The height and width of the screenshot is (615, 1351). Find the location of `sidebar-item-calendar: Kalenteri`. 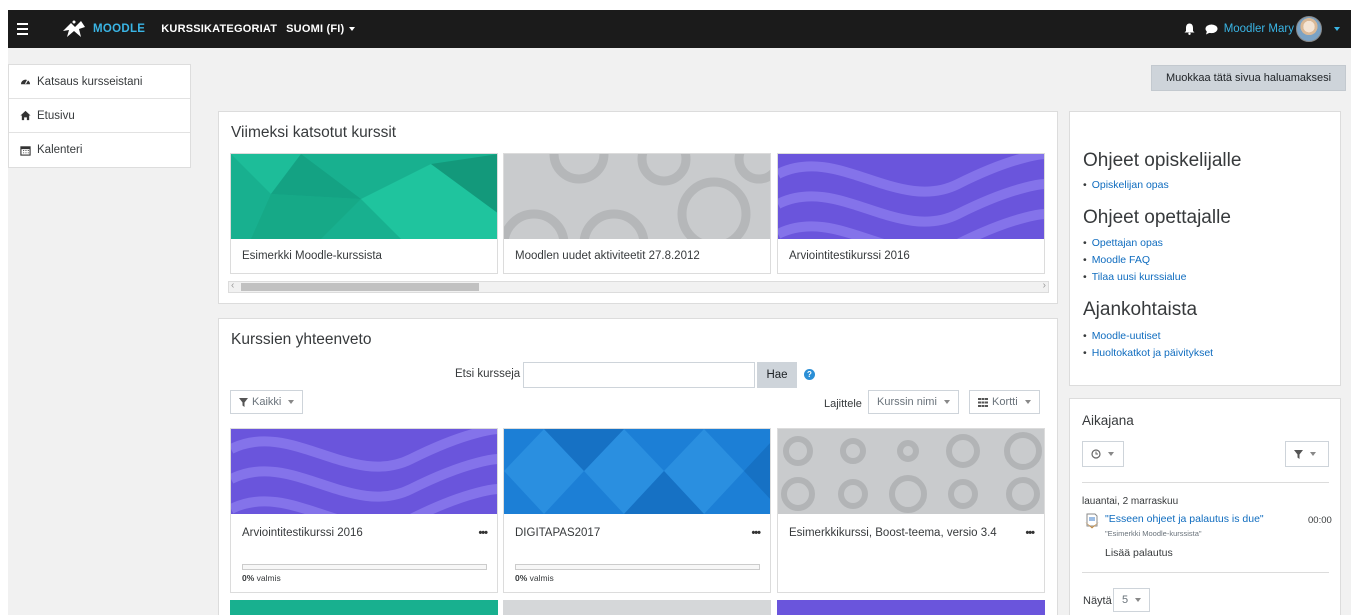

sidebar-item-calendar: Kalenteri is located at coordinates (99, 150).